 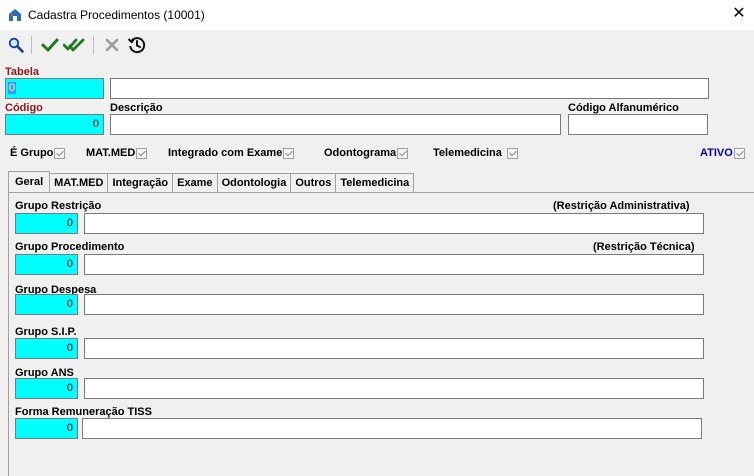 I want to click on telemedicina-checkbox: Telemedicina, so click(x=475, y=153).